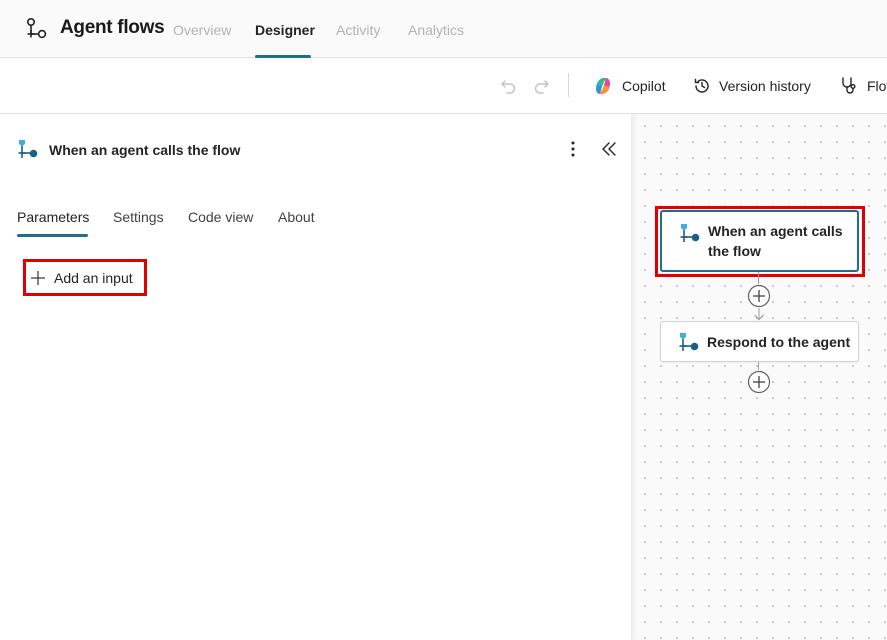 The width and height of the screenshot is (887, 640). Describe the element at coordinates (296, 217) in the screenshot. I see `tab-about: About` at that location.